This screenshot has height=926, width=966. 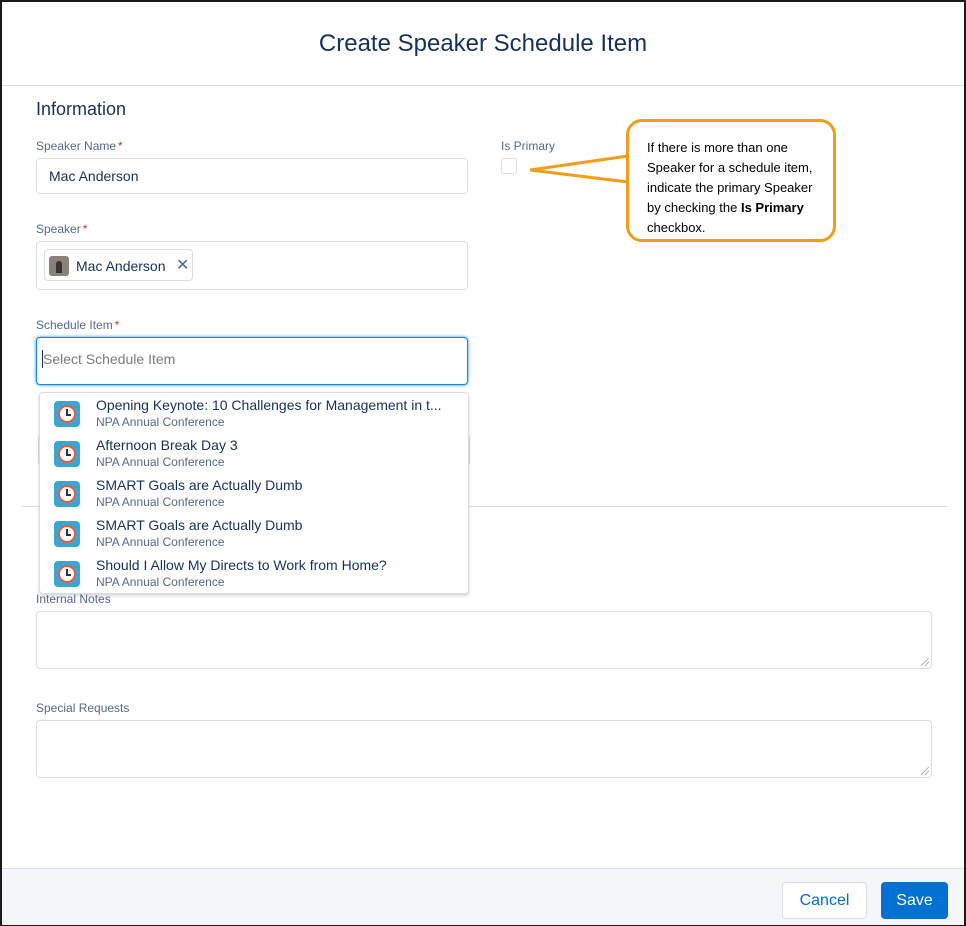 What do you see at coordinates (76, 146) in the screenshot?
I see `speaker-name-label-text: Speaker Name` at bounding box center [76, 146].